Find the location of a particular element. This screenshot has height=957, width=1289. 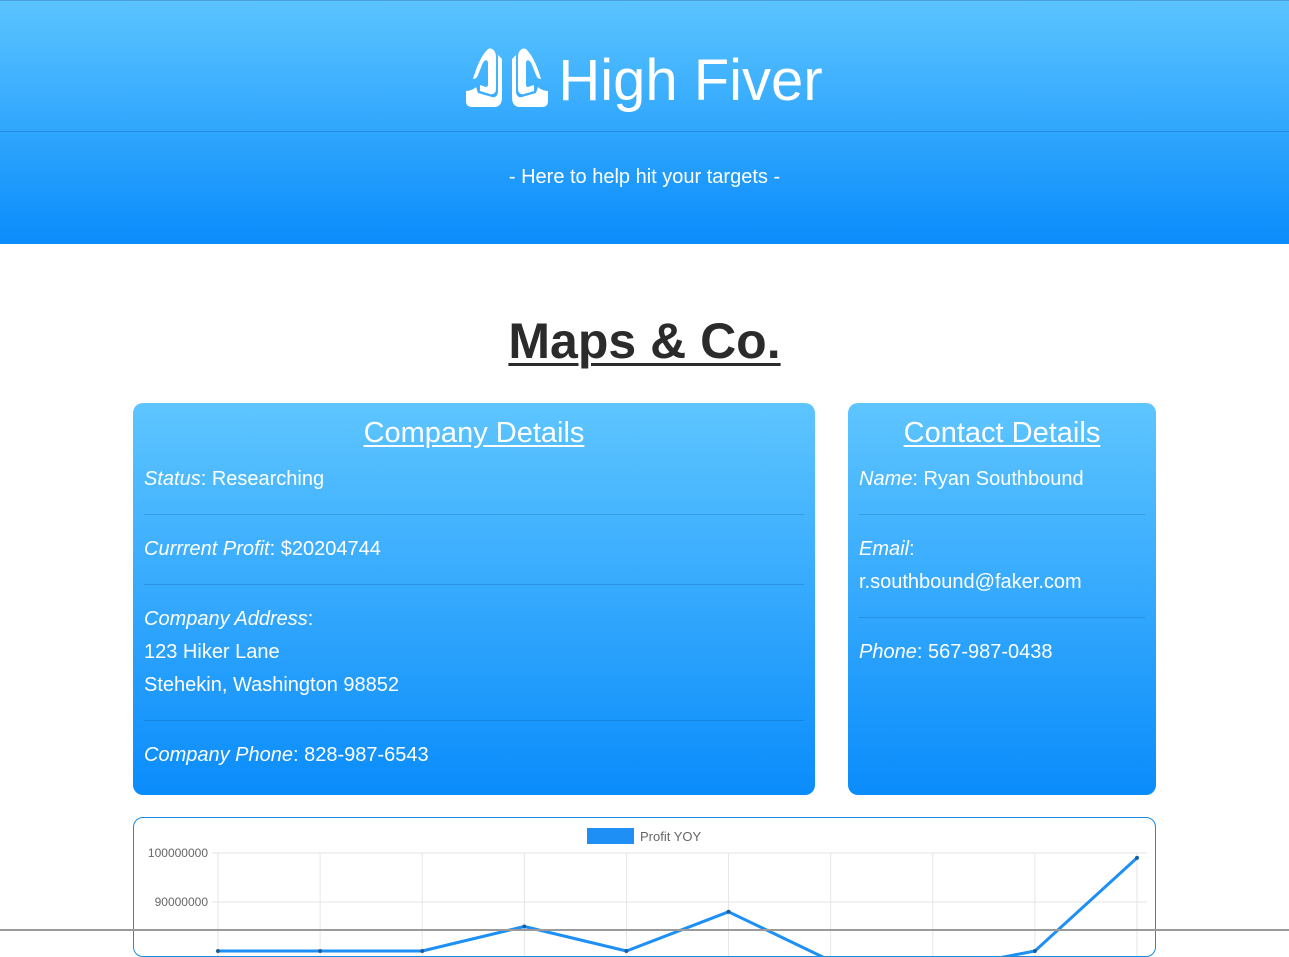

contact-name-row: Name: Ryan Southbound is located at coordinates (971, 479).